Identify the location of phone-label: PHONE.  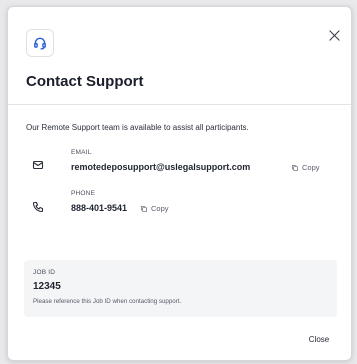
(83, 193).